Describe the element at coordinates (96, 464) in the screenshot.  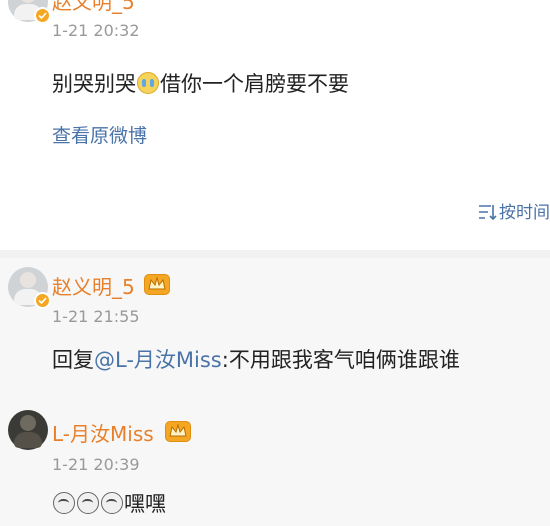
I see `timestamp: 1-21 20:39` at that location.